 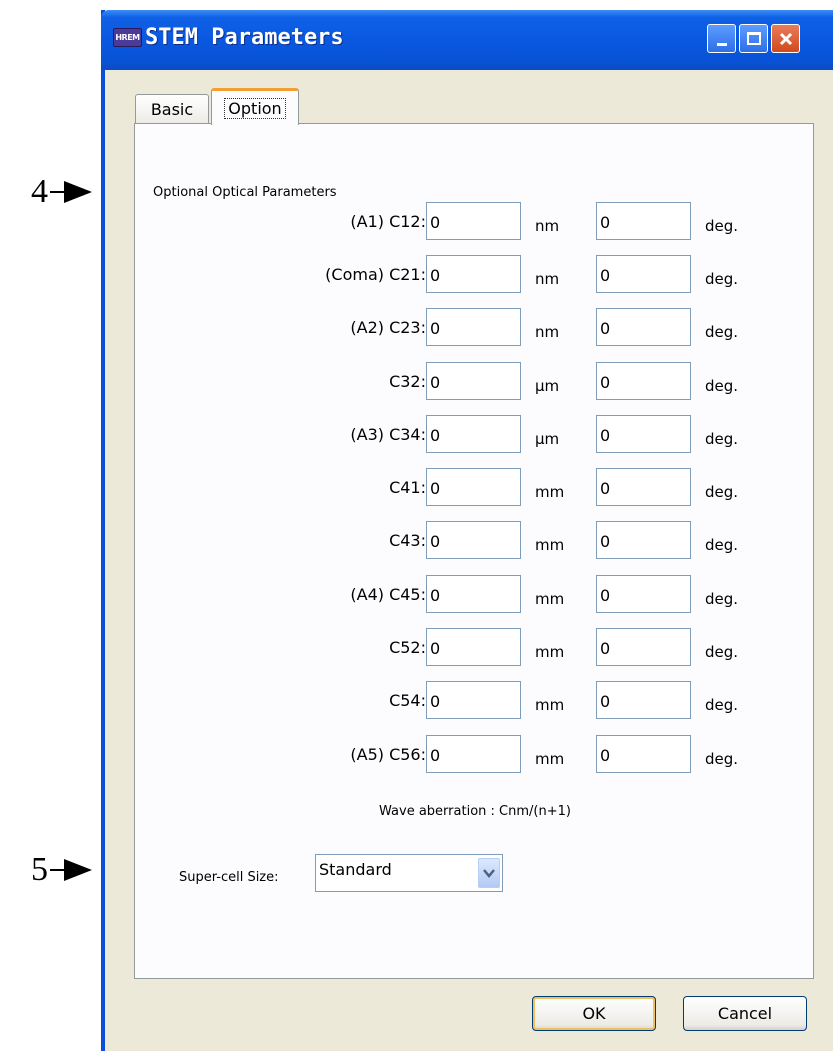 I want to click on param-row-c56: (A5) C56: mm deg., so click(x=475, y=755).